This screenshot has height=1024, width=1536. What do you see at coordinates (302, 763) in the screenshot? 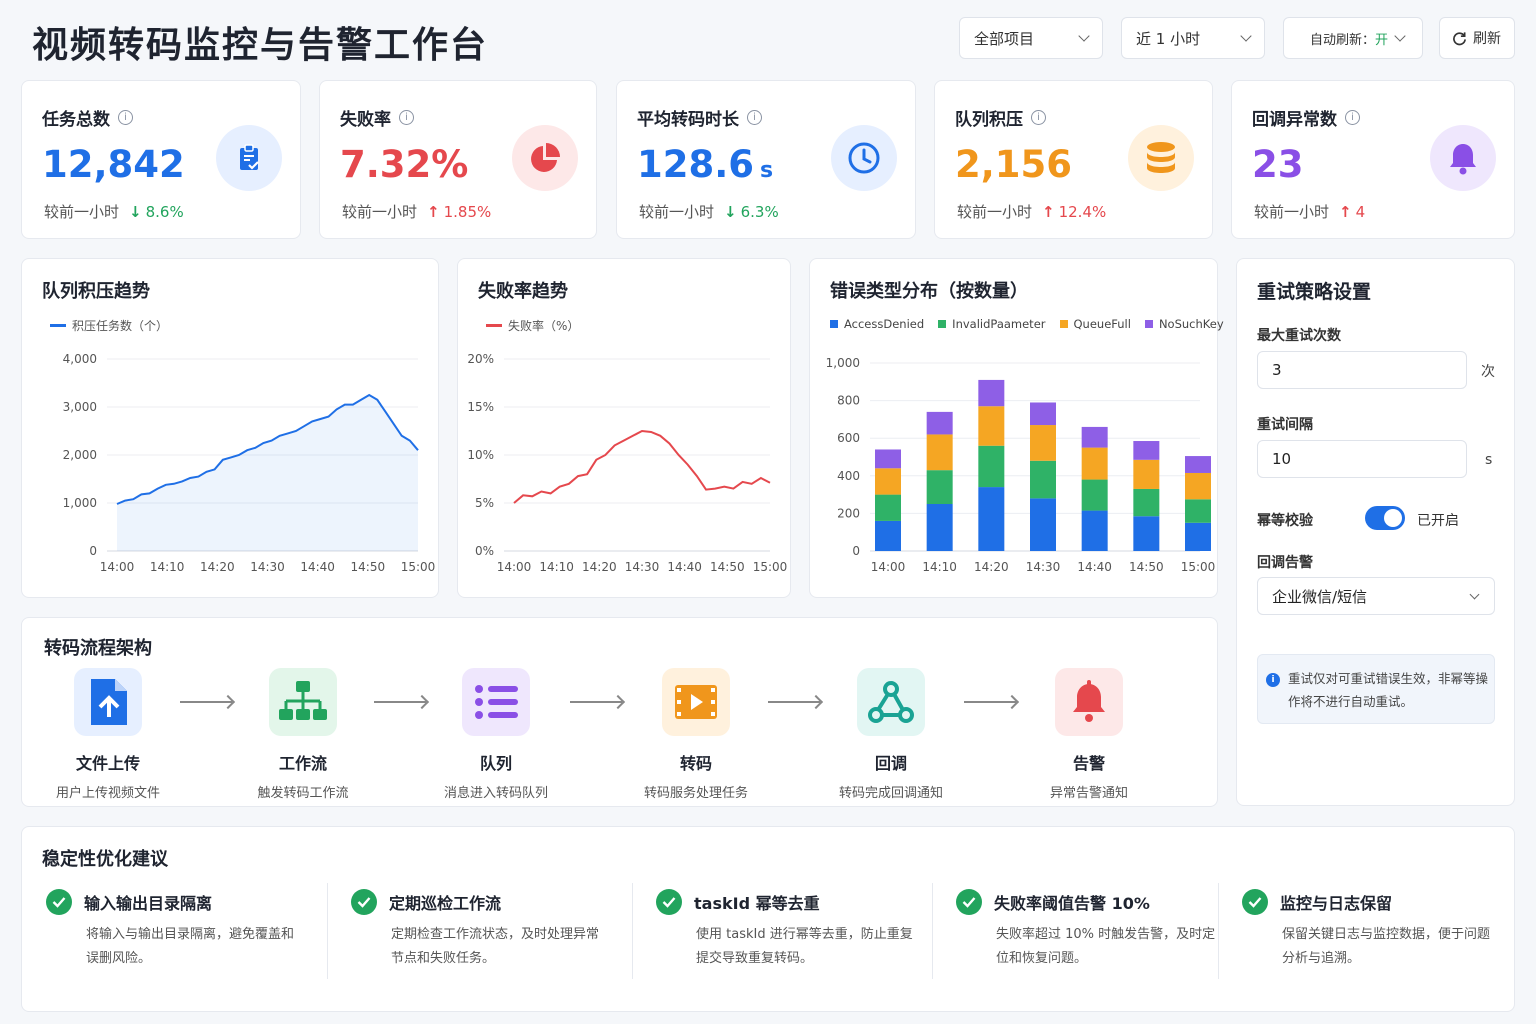
I see `flow-step-name: 工作流` at bounding box center [302, 763].